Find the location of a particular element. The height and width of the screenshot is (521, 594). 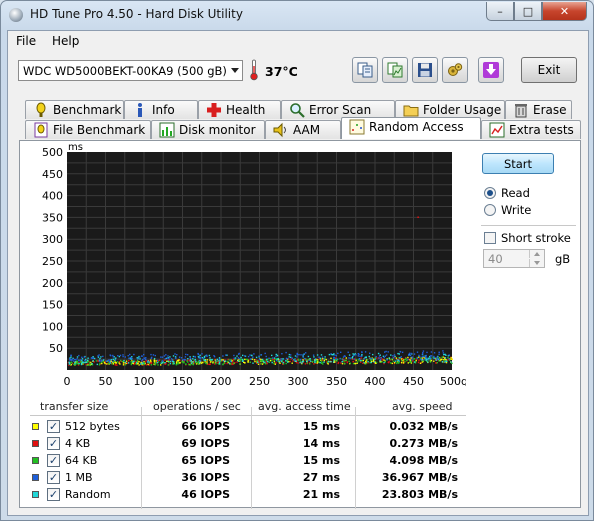

write-radio is located at coordinates (490, 210).